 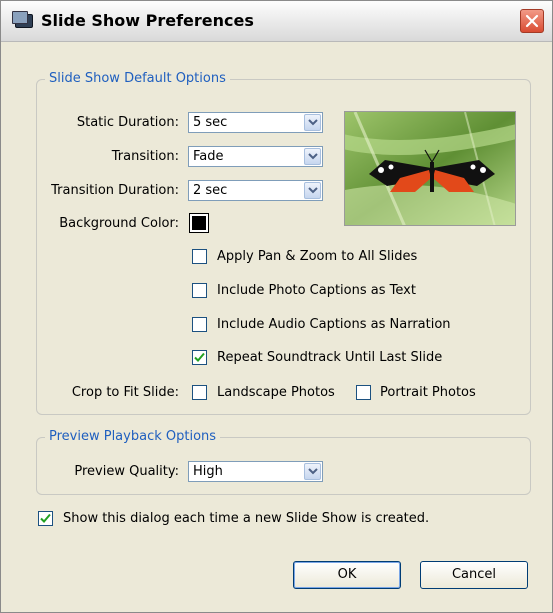 What do you see at coordinates (255, 471) in the screenshot?
I see `preview-quality-select: High` at bounding box center [255, 471].